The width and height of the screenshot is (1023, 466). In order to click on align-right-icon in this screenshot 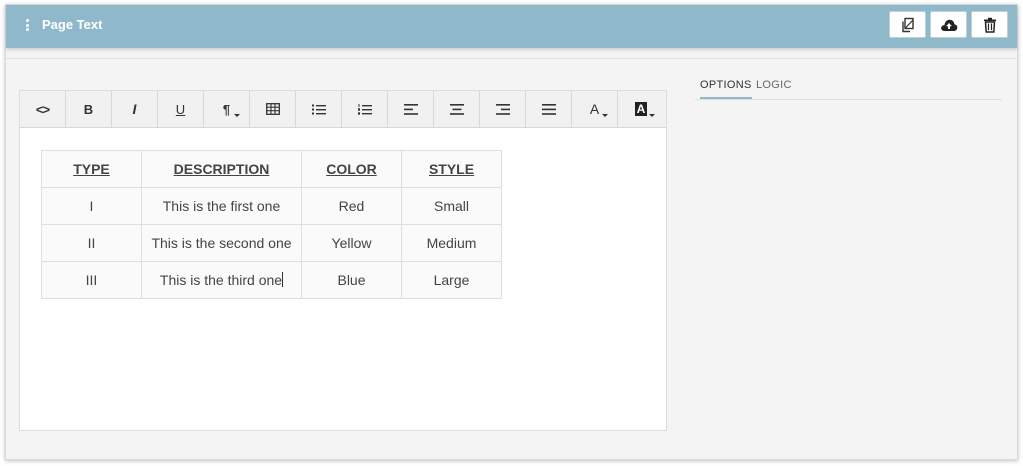, I will do `click(502, 109)`.